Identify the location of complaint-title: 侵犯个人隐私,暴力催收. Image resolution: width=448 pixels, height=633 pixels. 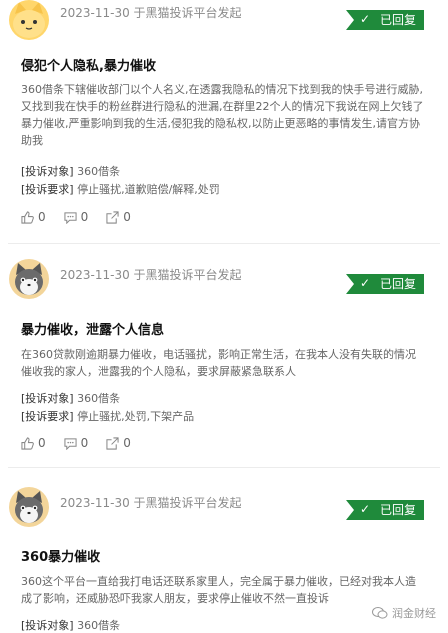
(88, 64).